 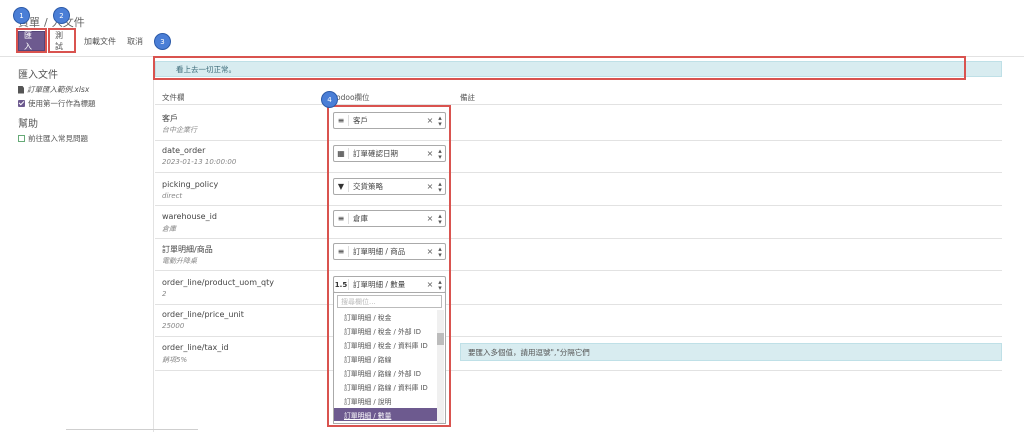 What do you see at coordinates (189, 216) in the screenshot?
I see `row-field-name: warehouse_id` at bounding box center [189, 216].